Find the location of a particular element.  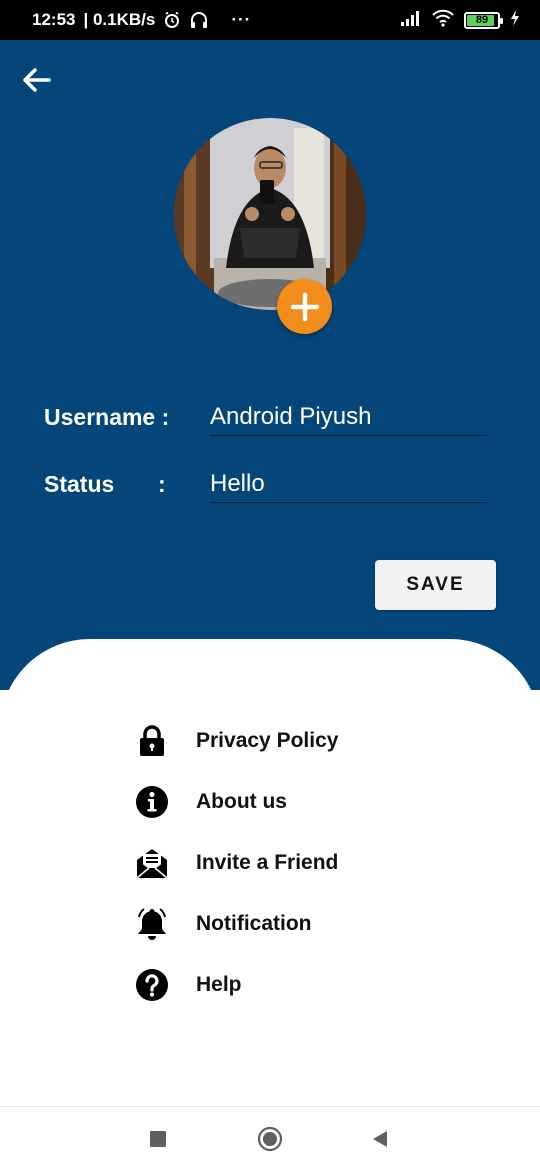

username-input: Android Piyush is located at coordinates (349, 417).